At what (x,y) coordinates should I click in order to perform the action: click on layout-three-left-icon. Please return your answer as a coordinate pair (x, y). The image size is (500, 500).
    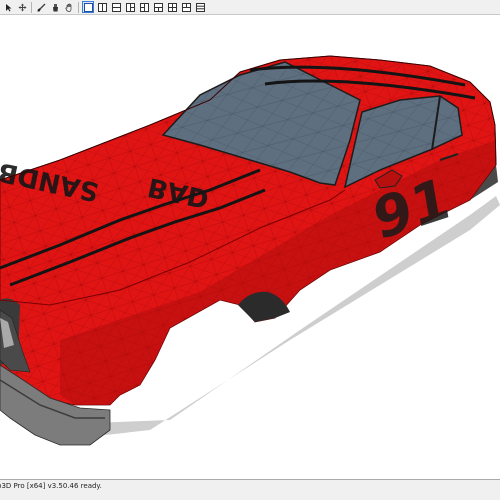
    Looking at the image, I should click on (130, 7).